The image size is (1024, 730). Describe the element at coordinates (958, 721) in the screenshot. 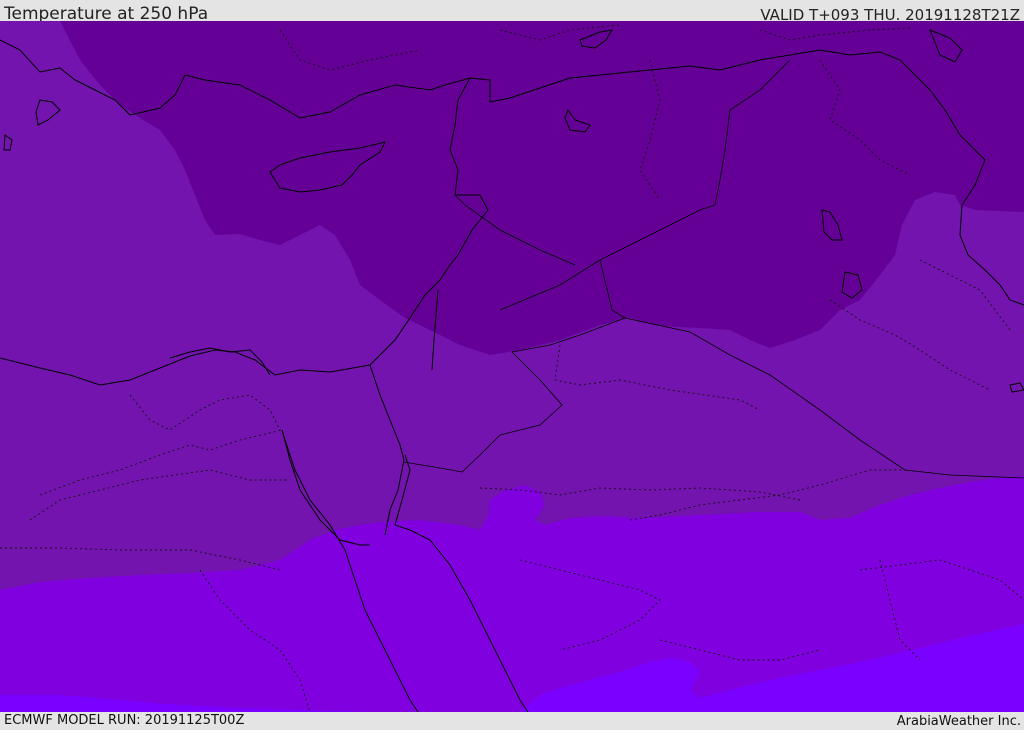

I see `credit-label: ArabiaWeather Inc.` at that location.